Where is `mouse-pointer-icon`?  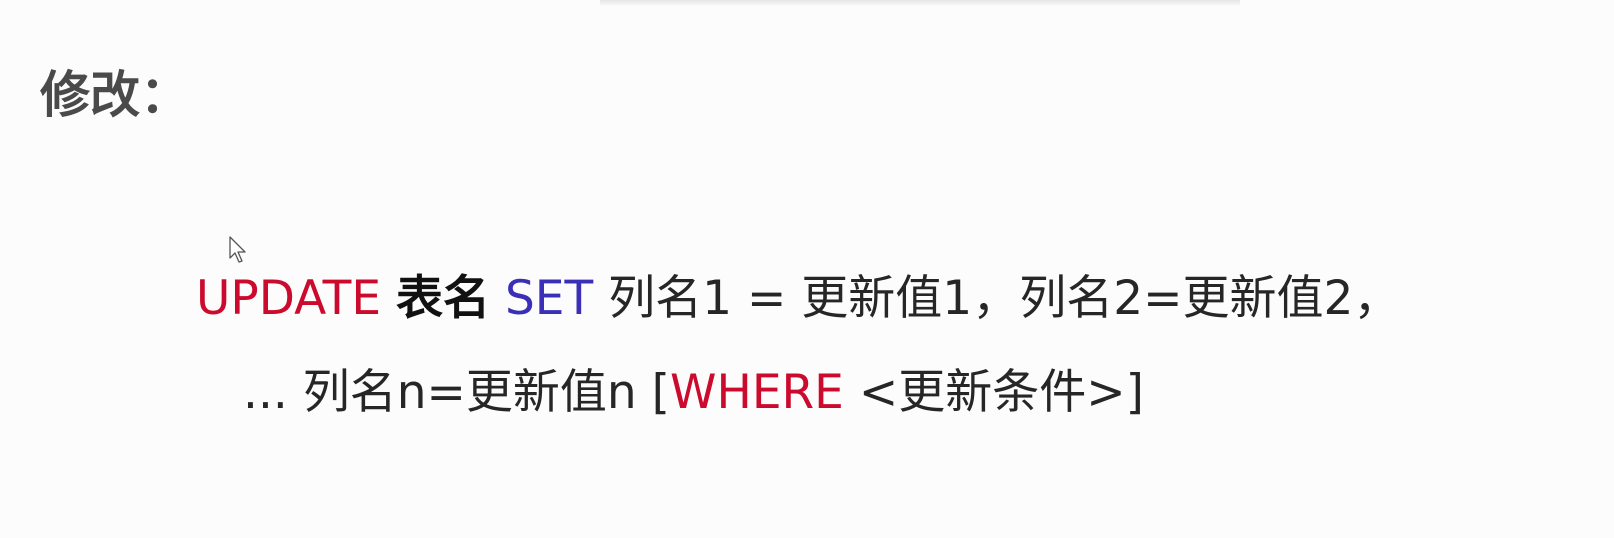 mouse-pointer-icon is located at coordinates (237, 249).